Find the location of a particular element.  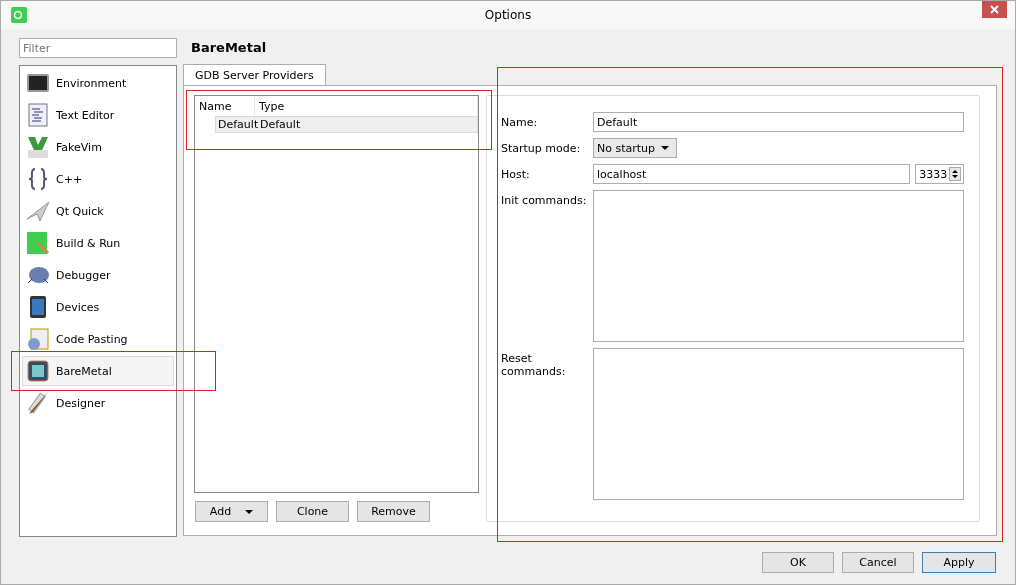

host-field: localhost is located at coordinates (752, 174).